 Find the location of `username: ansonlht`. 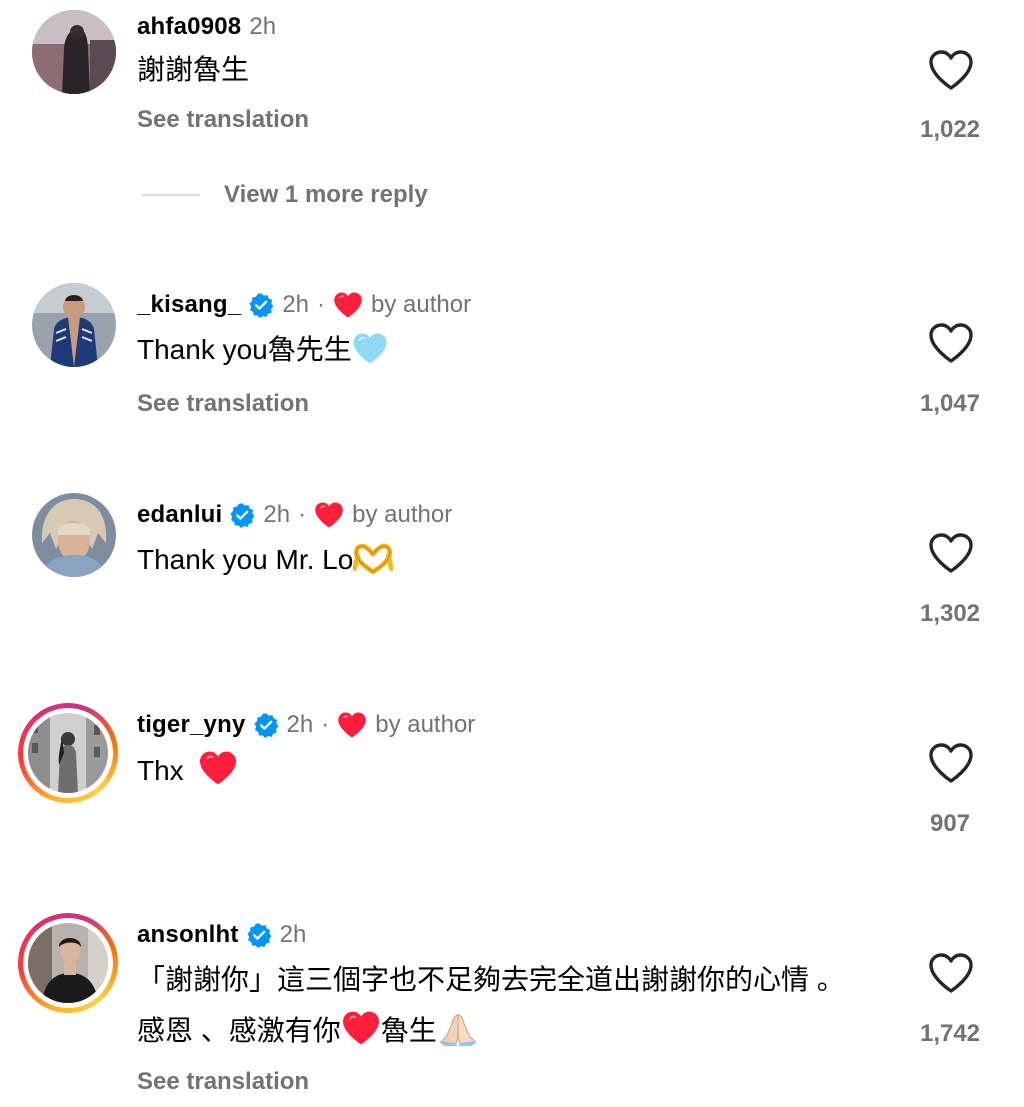

username: ansonlht is located at coordinates (188, 935).